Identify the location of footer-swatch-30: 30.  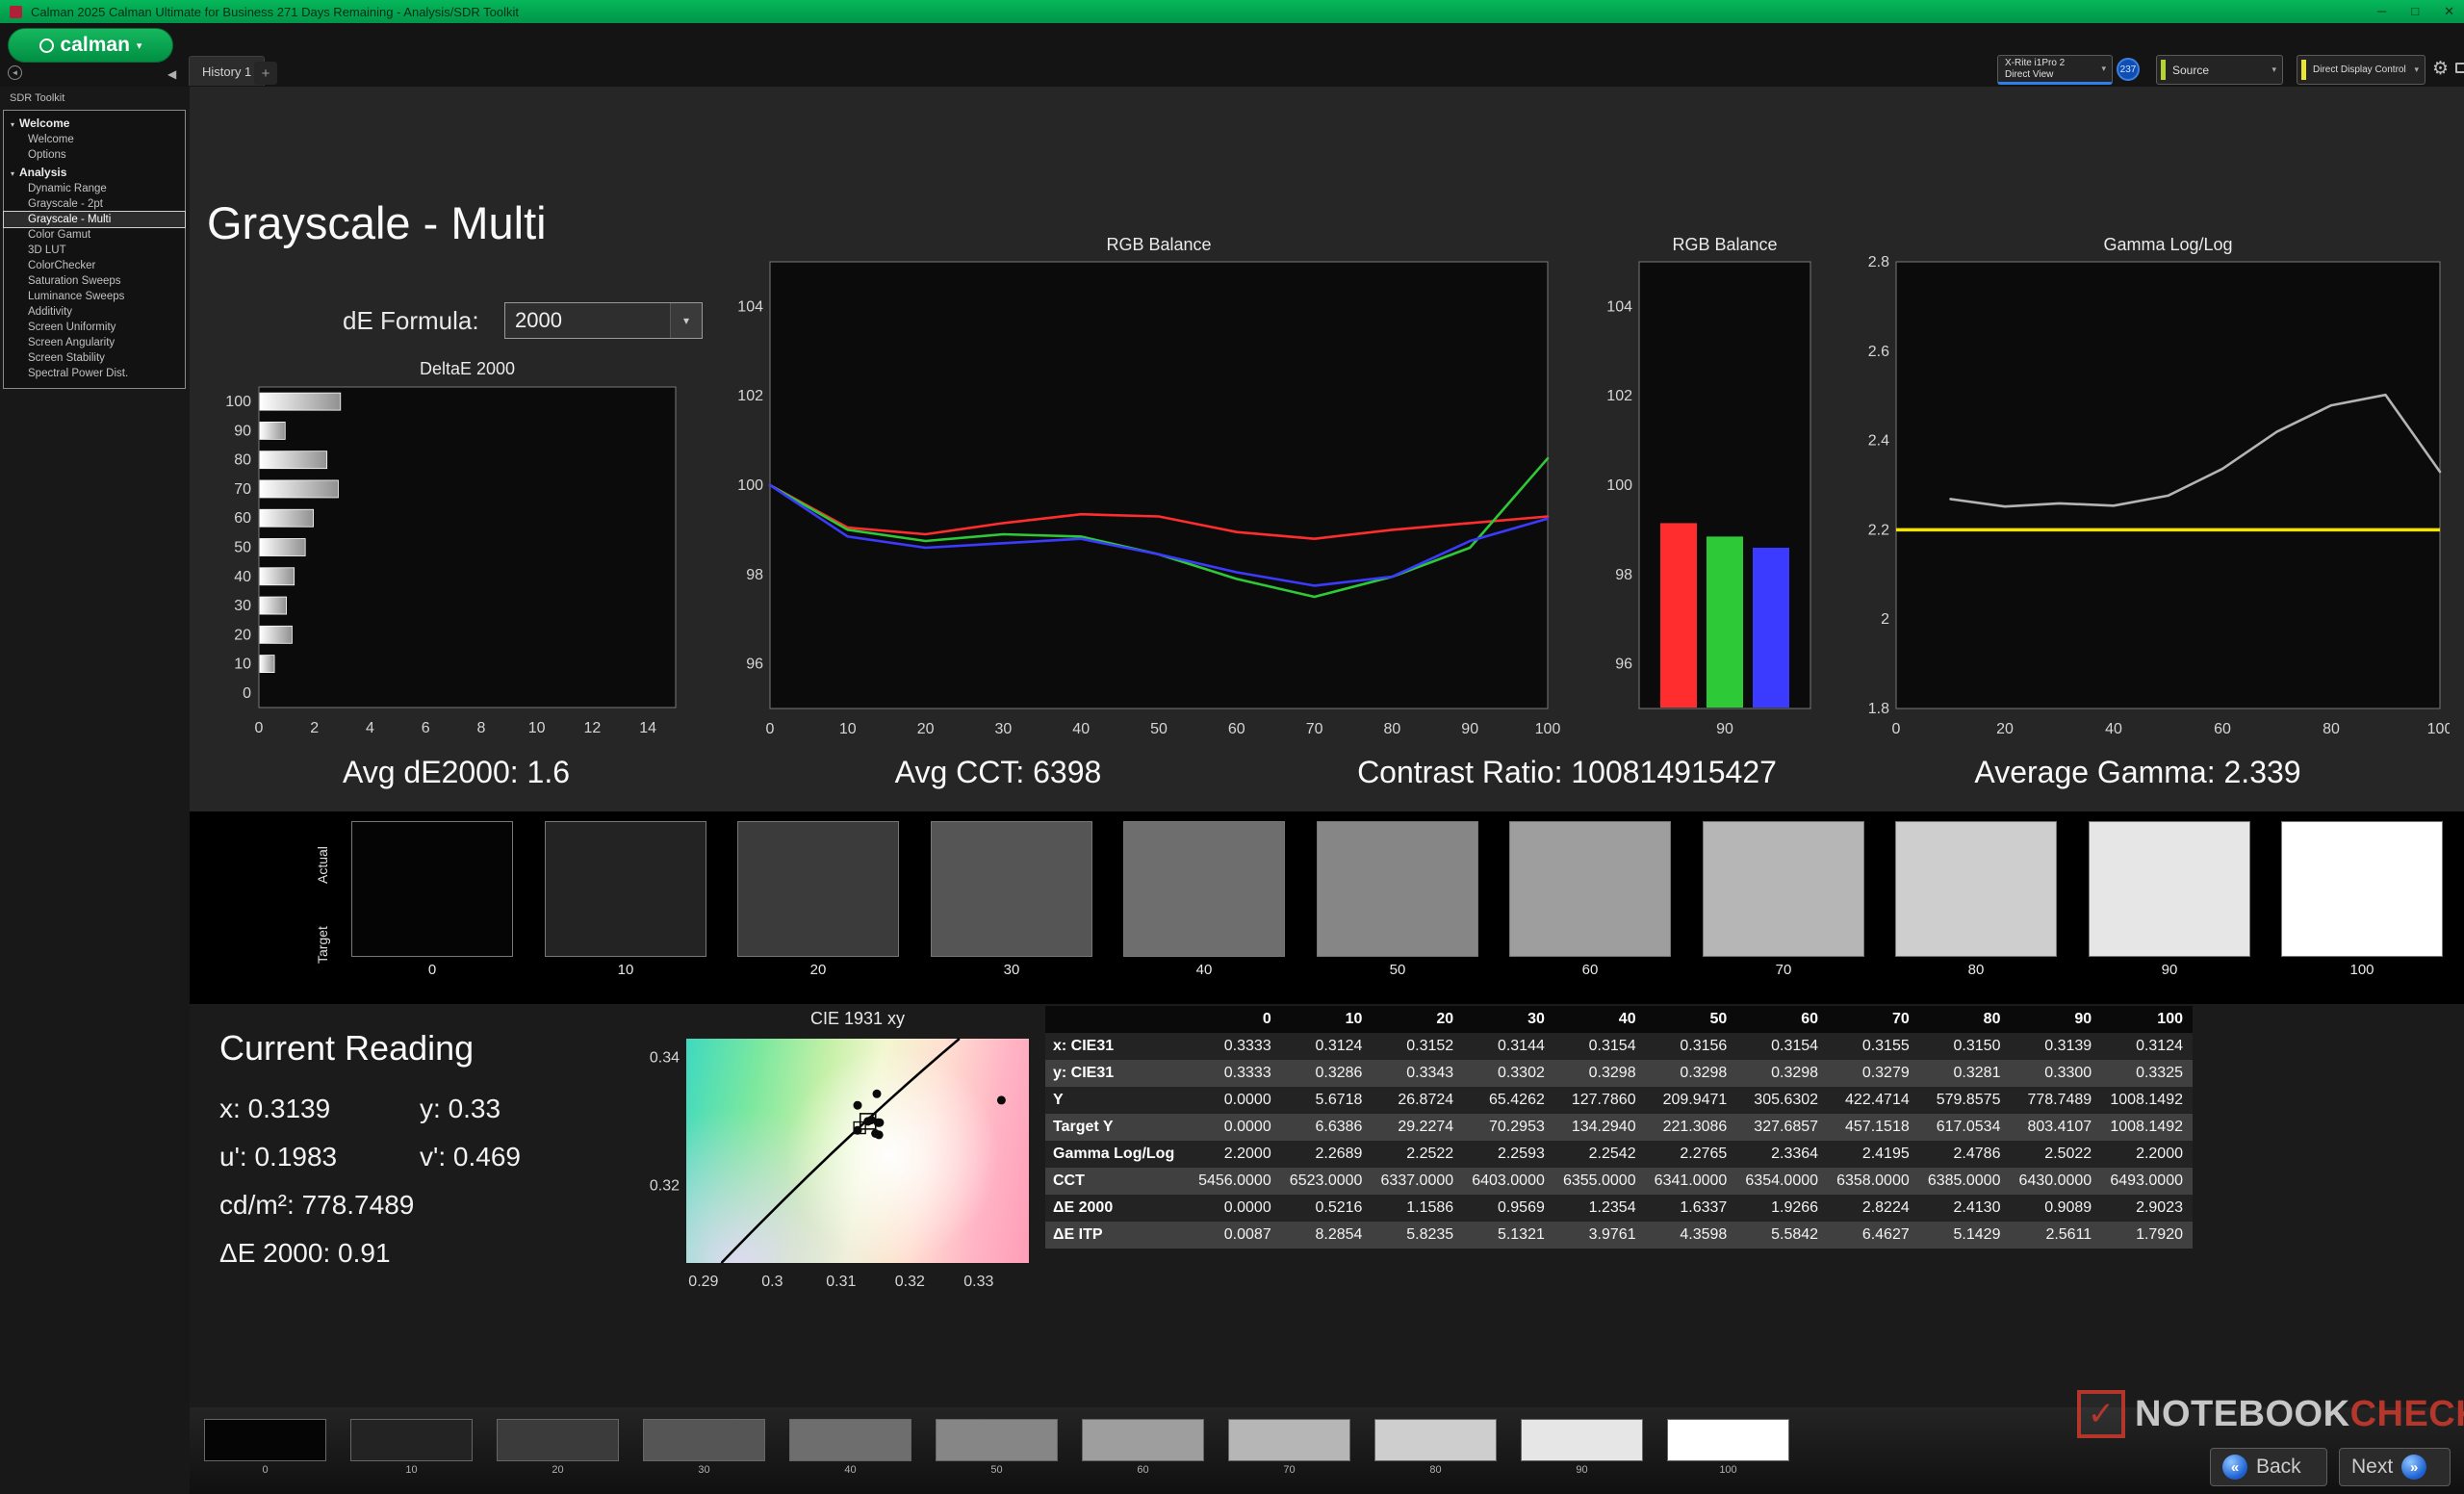
(704, 1448).